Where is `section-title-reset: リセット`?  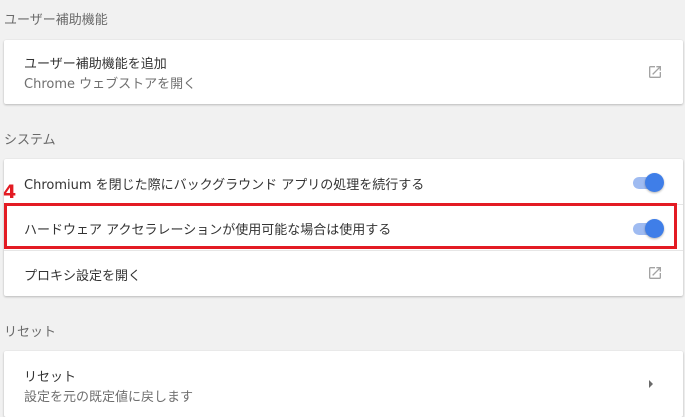 section-title-reset: リセット is located at coordinates (30, 332).